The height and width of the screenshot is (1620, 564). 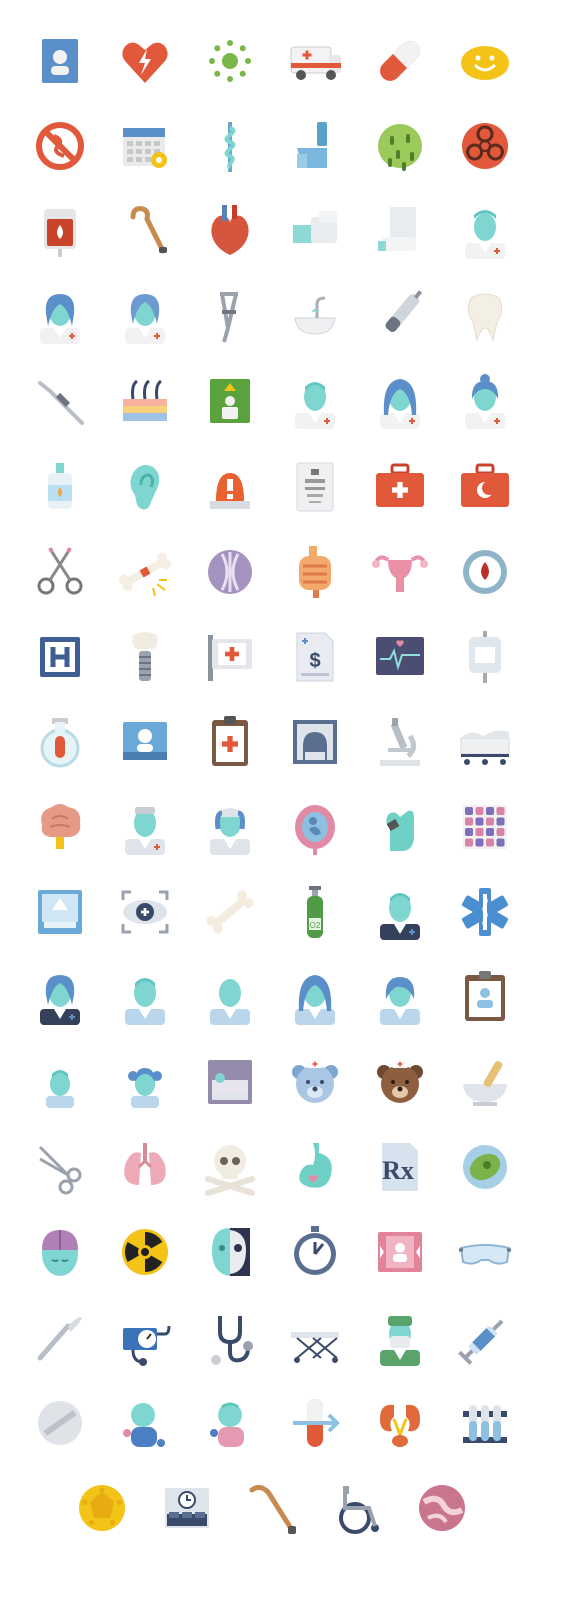 I want to click on elevator-patient-icon, so click(x=230, y=401).